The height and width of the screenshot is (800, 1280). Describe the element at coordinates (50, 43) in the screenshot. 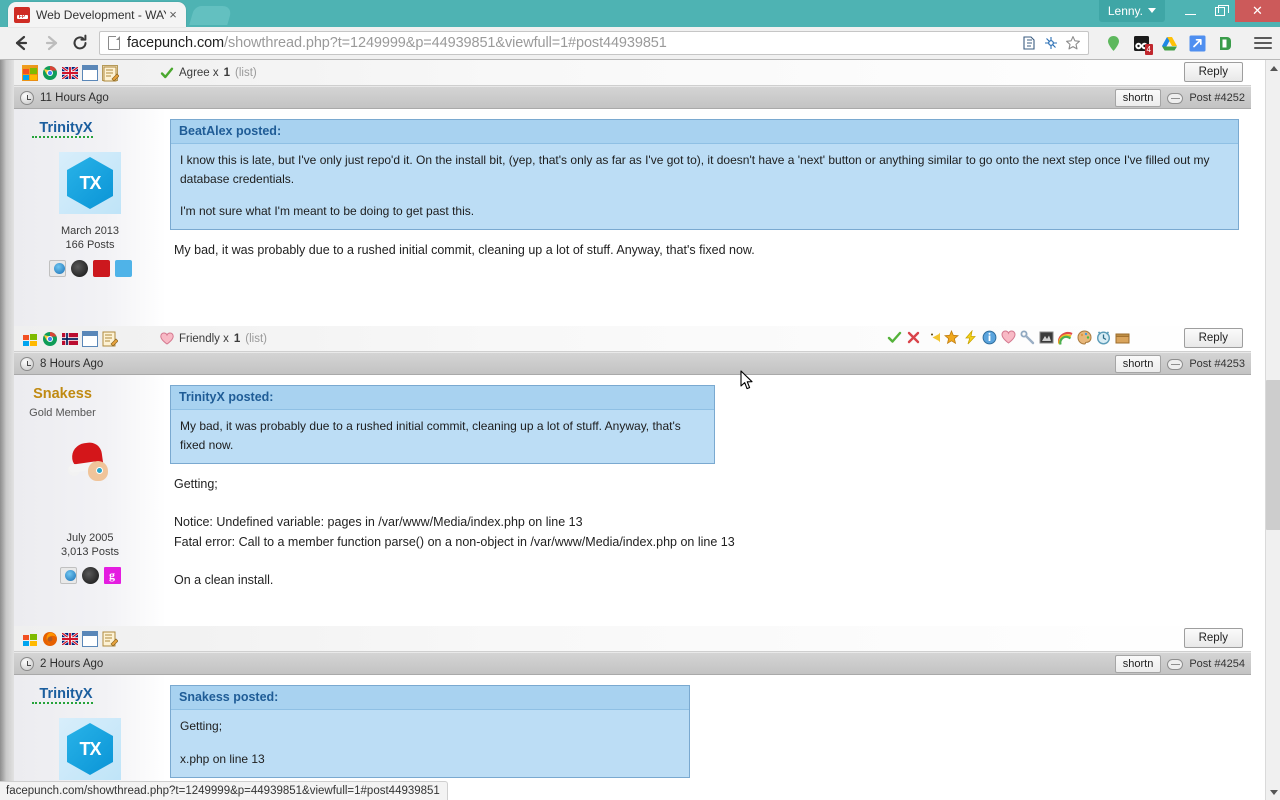

I see `forward-button` at that location.